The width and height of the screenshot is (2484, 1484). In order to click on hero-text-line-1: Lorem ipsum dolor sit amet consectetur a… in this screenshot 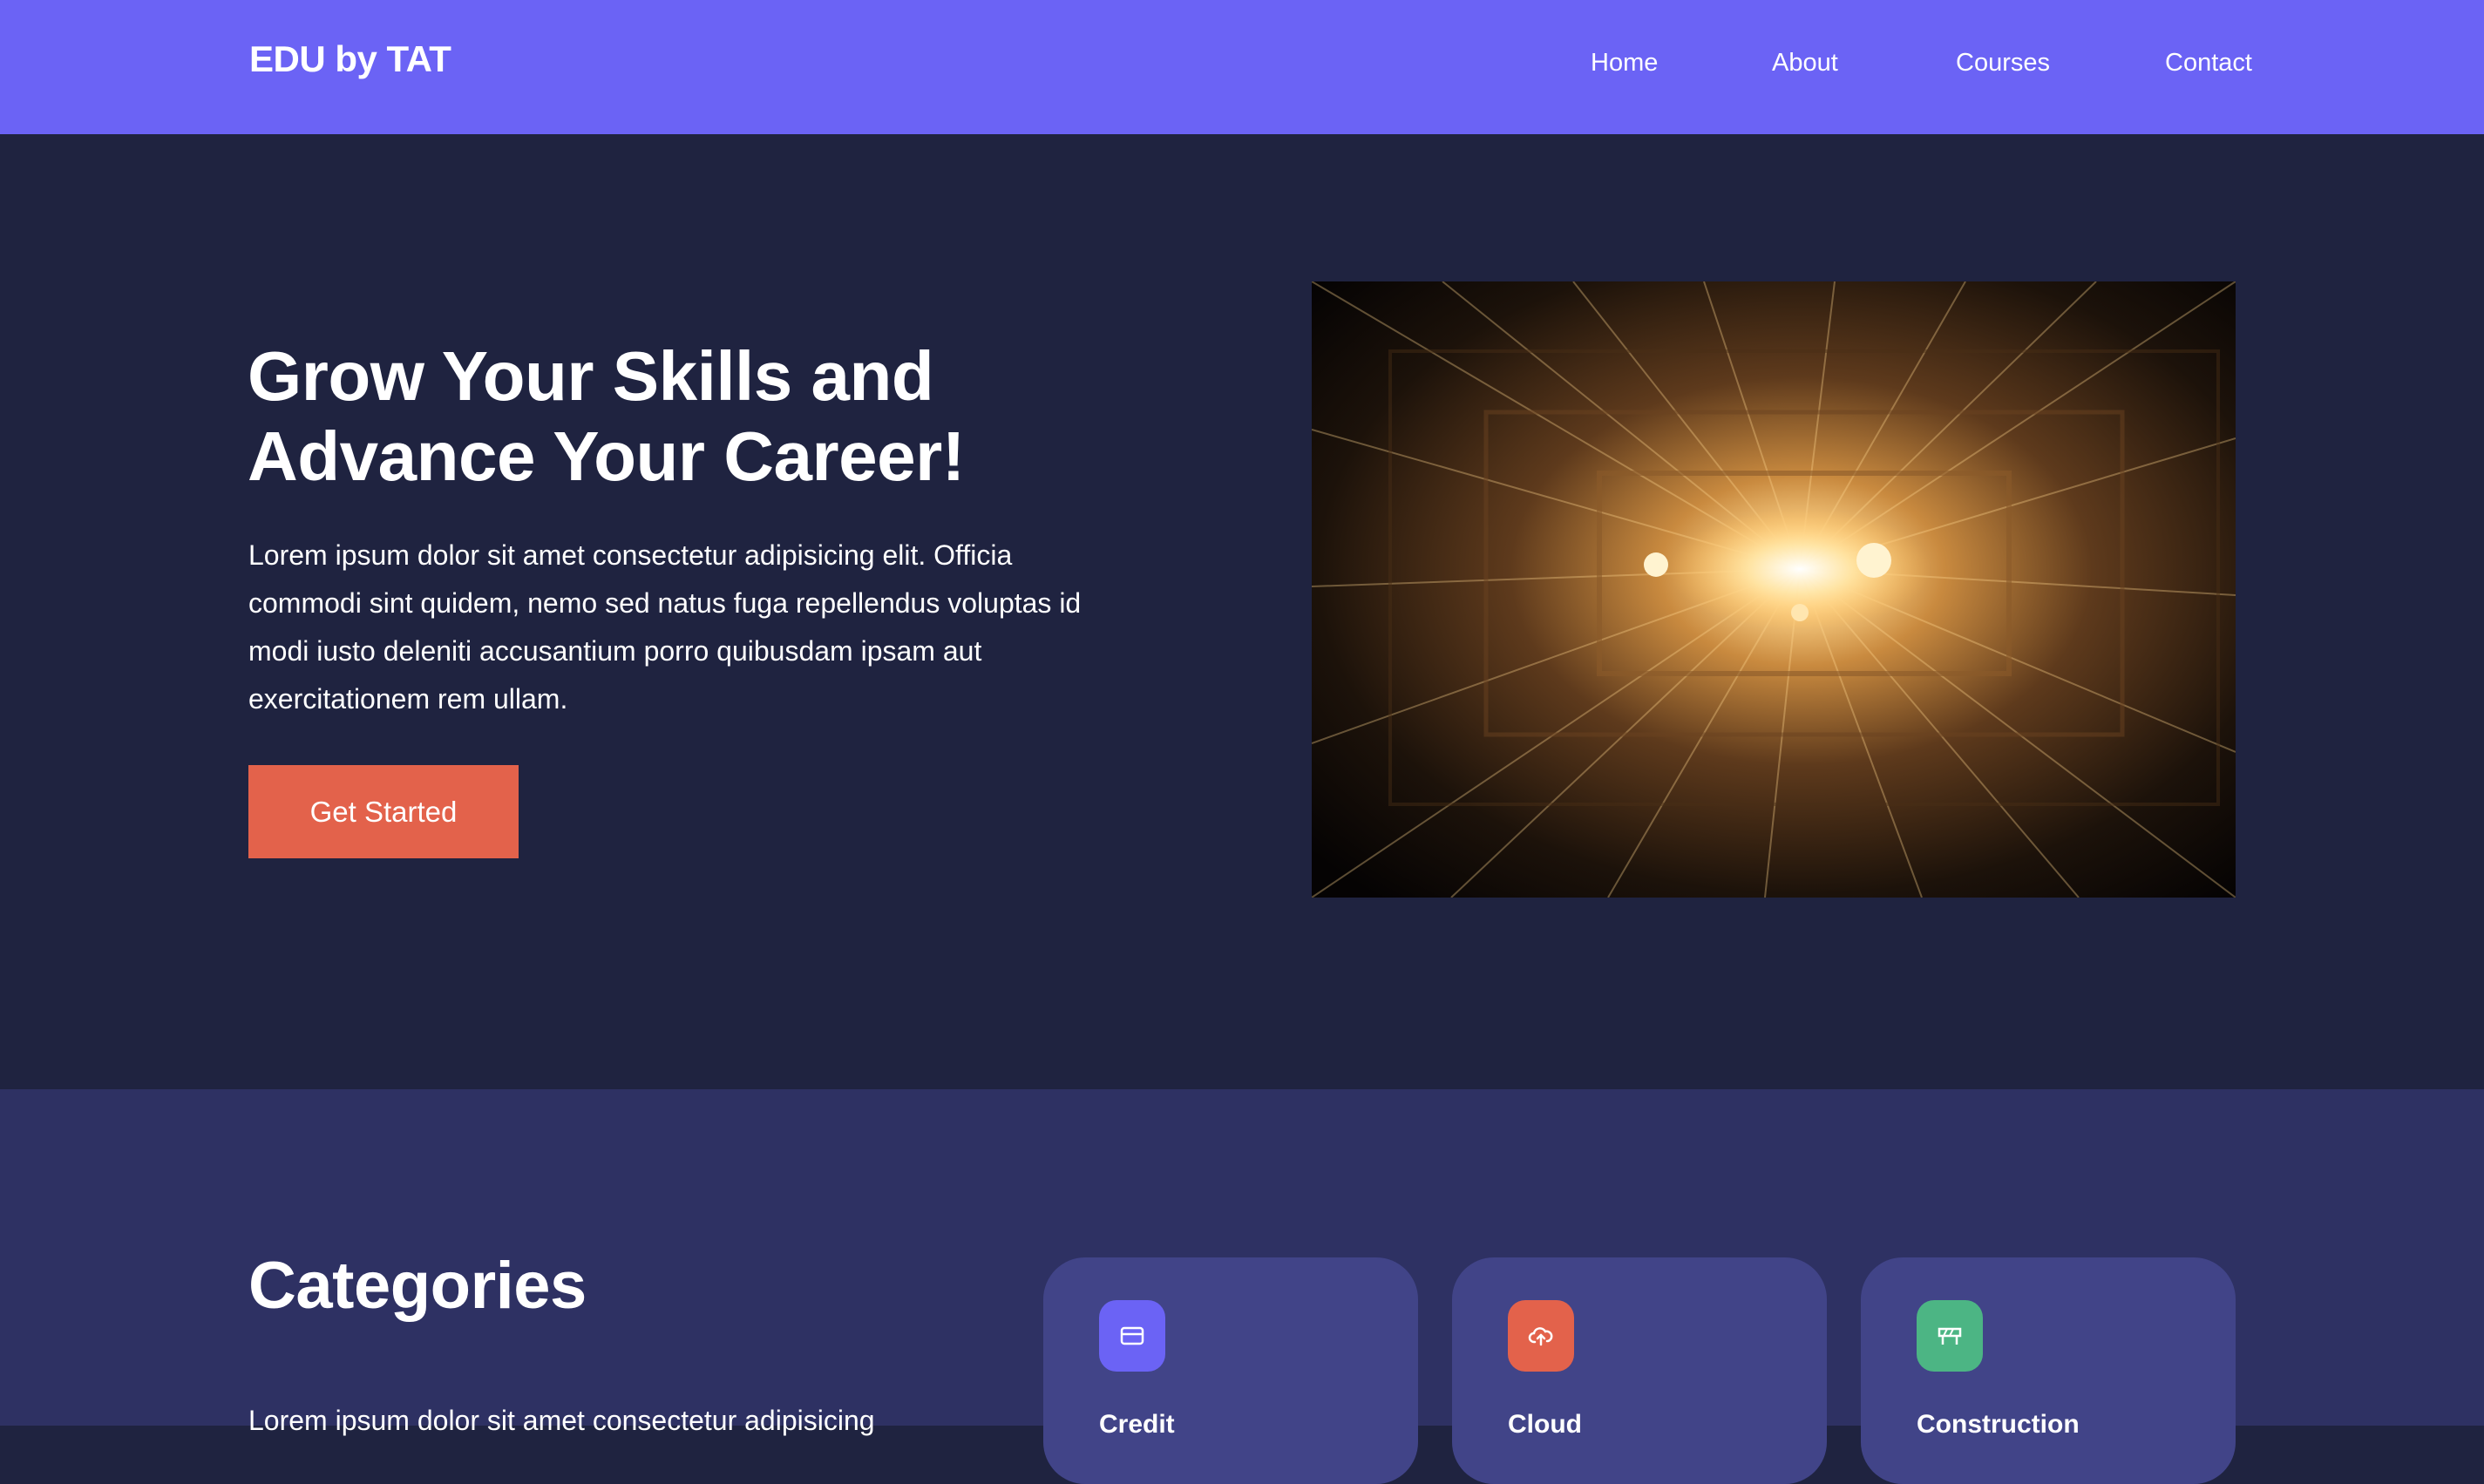, I will do `click(630, 555)`.